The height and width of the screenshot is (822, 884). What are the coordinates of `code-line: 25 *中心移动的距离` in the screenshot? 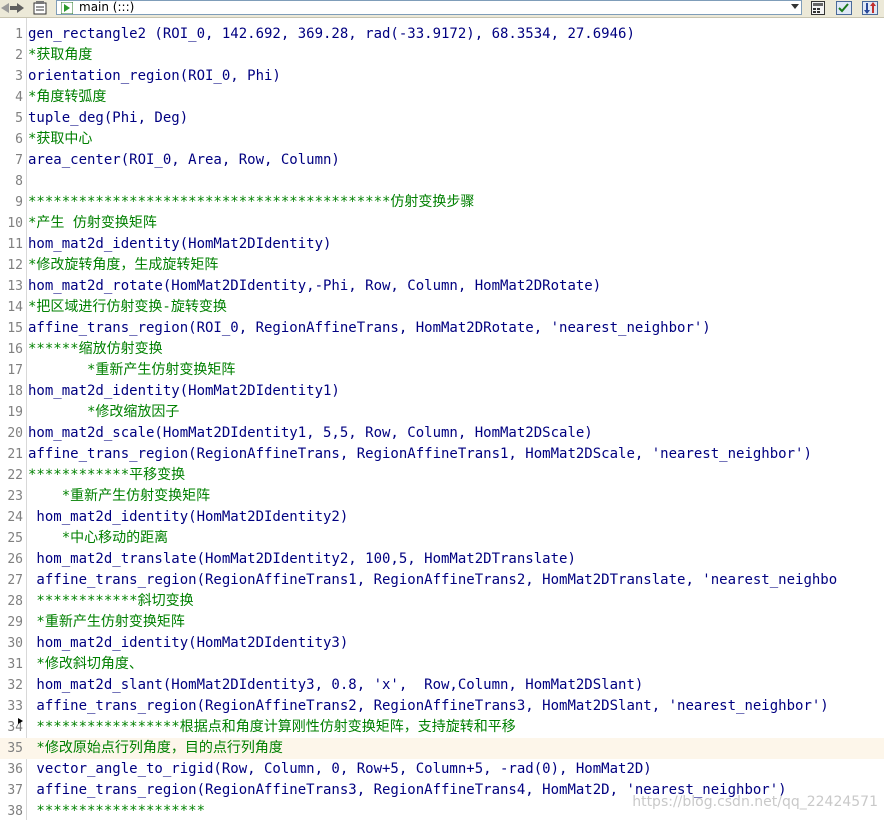 It's located at (442, 538).